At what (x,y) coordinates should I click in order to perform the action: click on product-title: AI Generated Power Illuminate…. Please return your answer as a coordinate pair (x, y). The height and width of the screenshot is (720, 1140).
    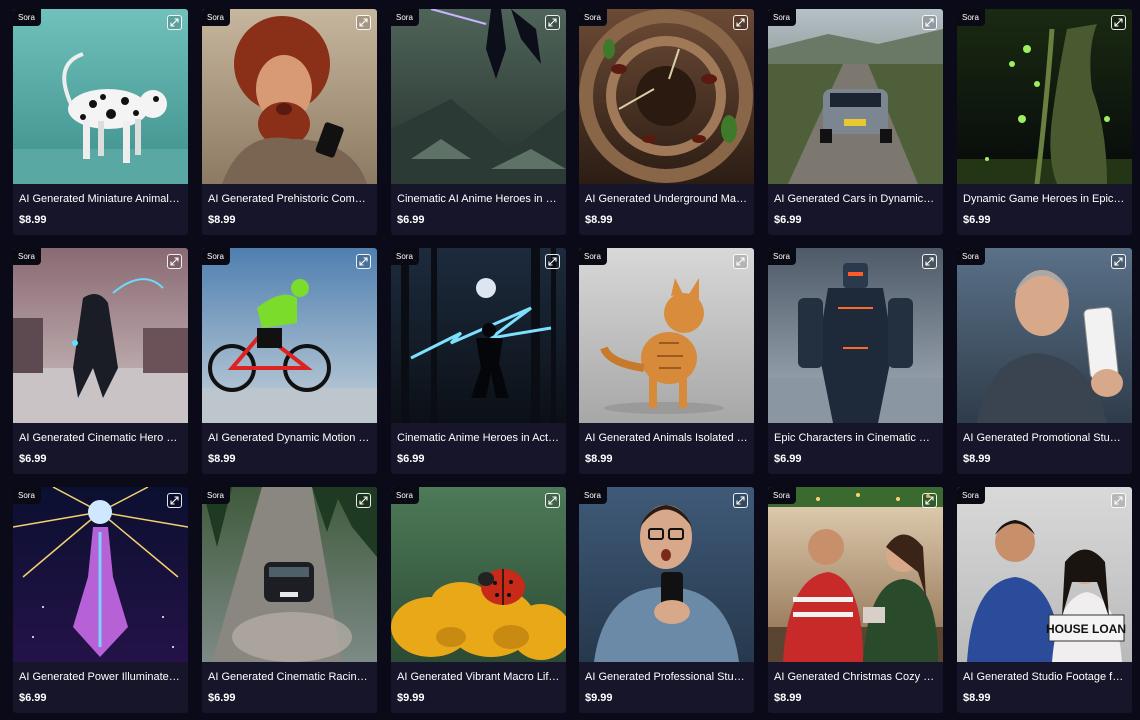
    Looking at the image, I should click on (100, 677).